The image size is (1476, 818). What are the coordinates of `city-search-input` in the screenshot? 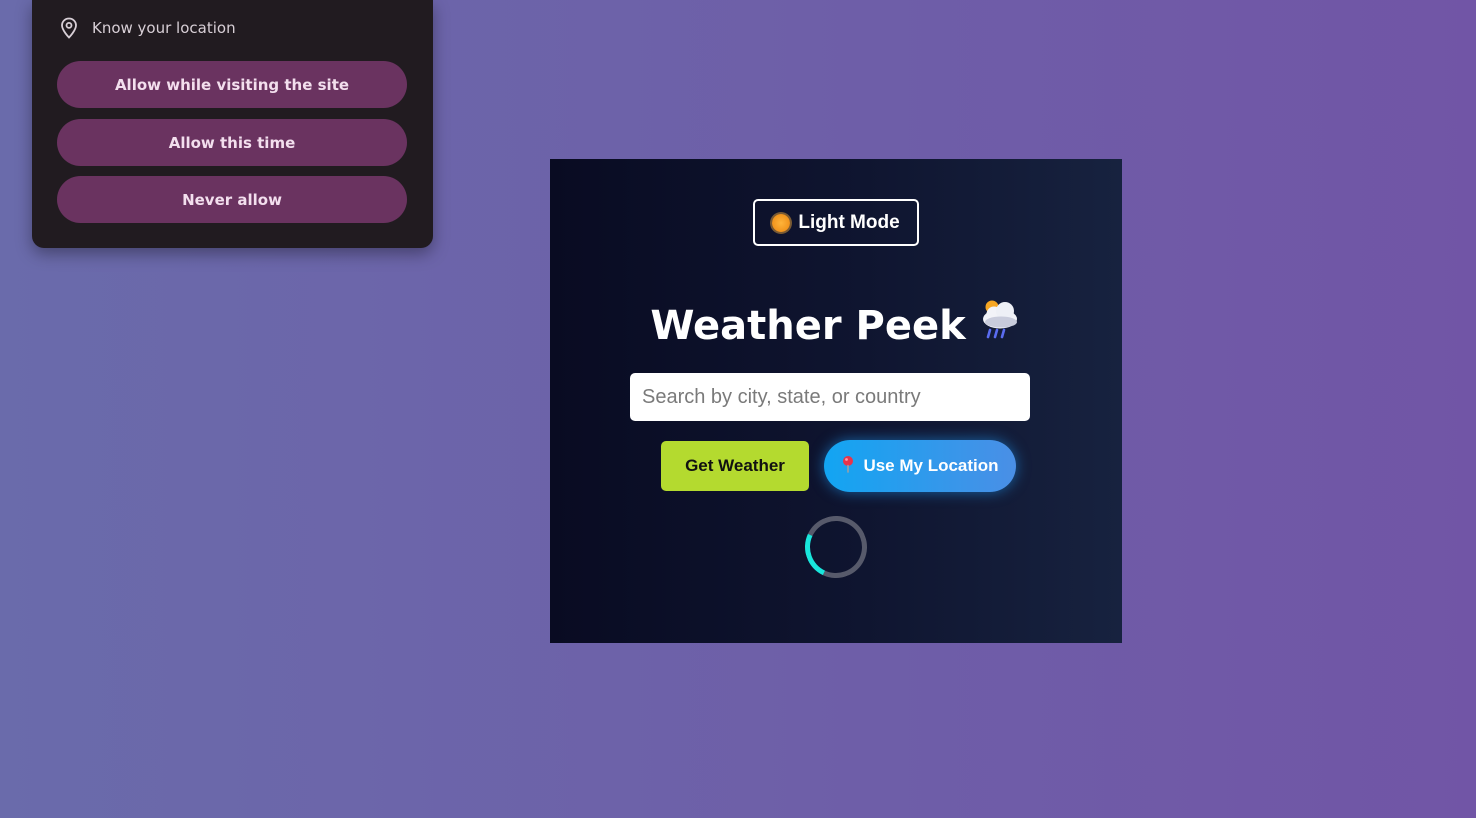 It's located at (830, 397).